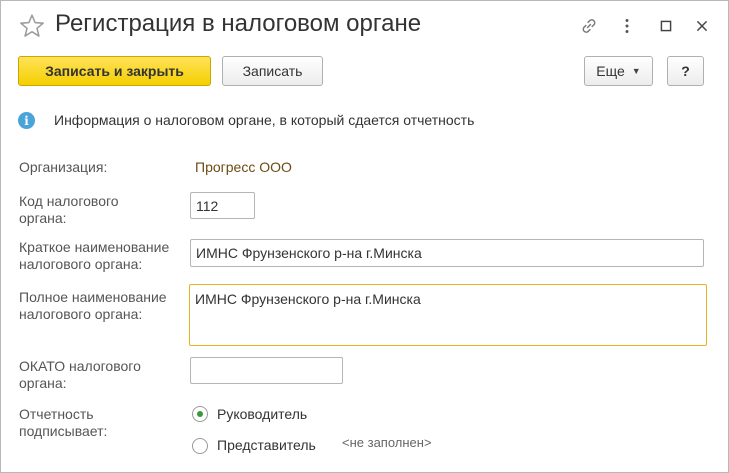  Describe the element at coordinates (685, 71) in the screenshot. I see `help-button: ?` at that location.